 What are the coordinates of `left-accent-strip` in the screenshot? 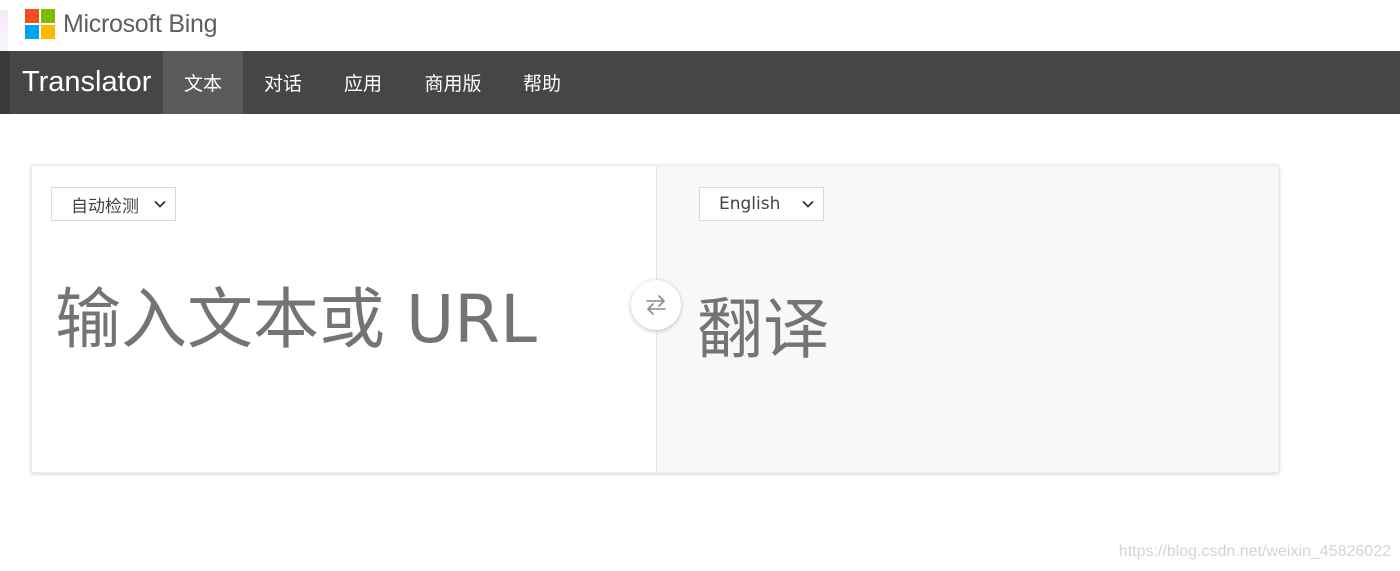 It's located at (4, 30).